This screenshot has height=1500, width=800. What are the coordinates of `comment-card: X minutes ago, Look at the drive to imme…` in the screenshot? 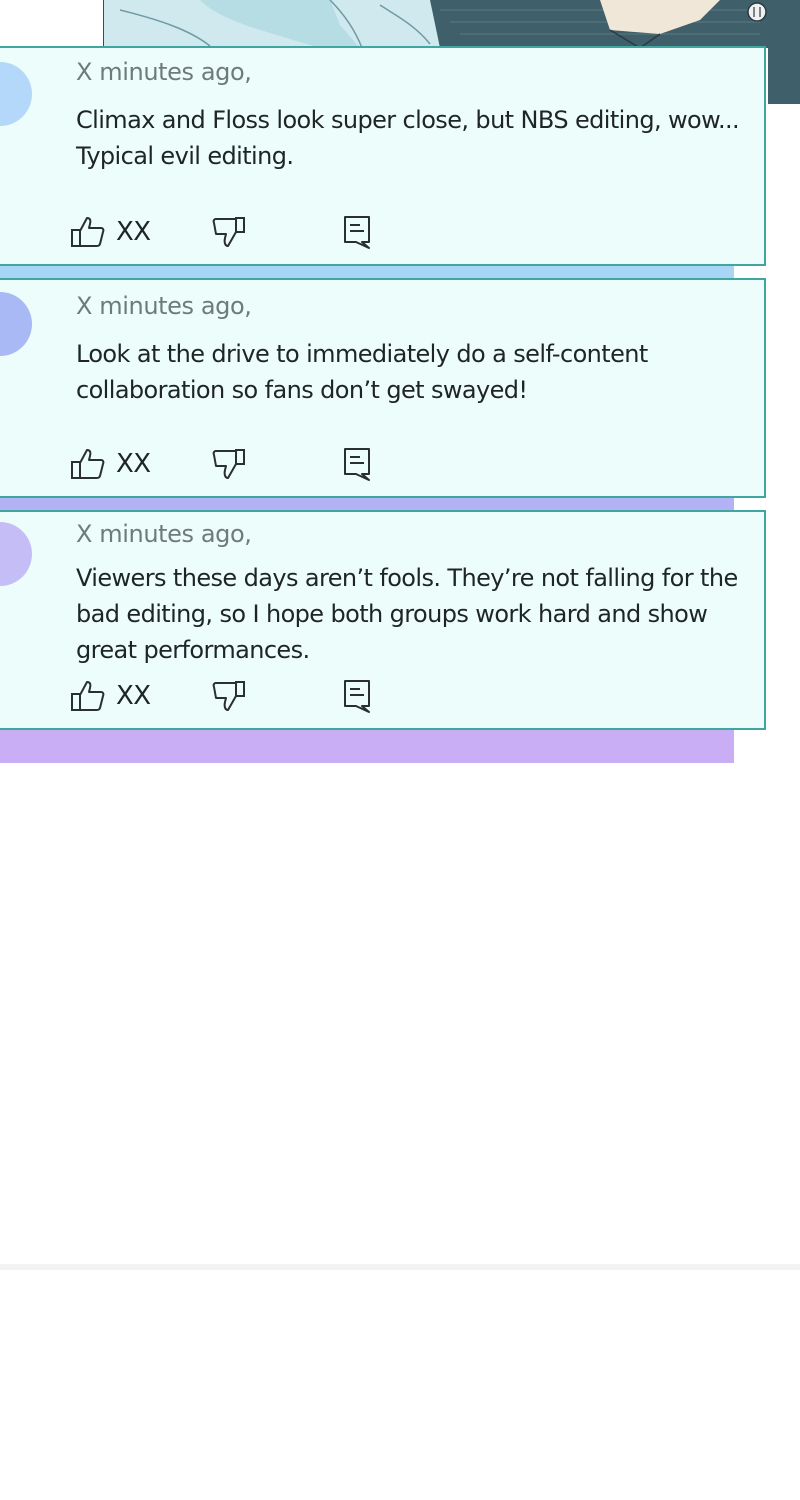 It's located at (383, 388).